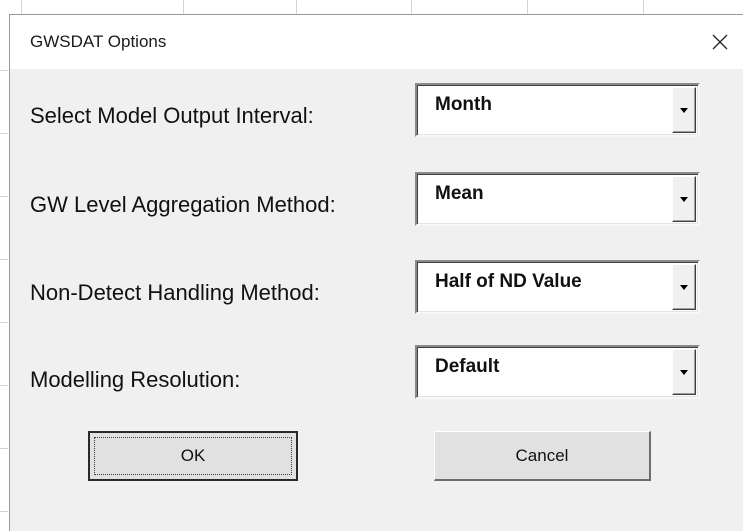  What do you see at coordinates (459, 193) in the screenshot?
I see `gw-aggregation-value: Mean` at bounding box center [459, 193].